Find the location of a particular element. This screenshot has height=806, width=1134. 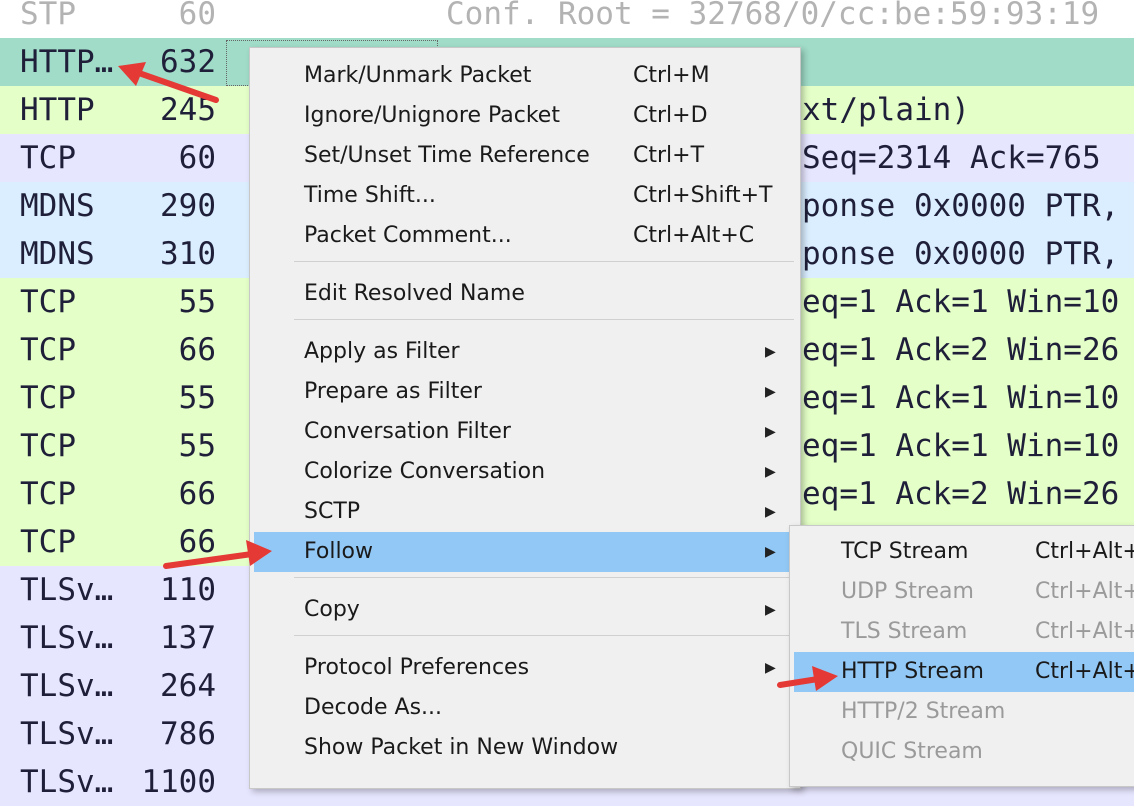

menu-item-label: Follow is located at coordinates (339, 551).